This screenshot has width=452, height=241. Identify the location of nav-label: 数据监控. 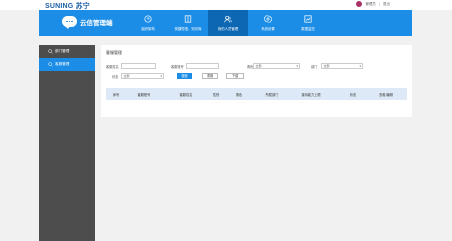
(308, 29).